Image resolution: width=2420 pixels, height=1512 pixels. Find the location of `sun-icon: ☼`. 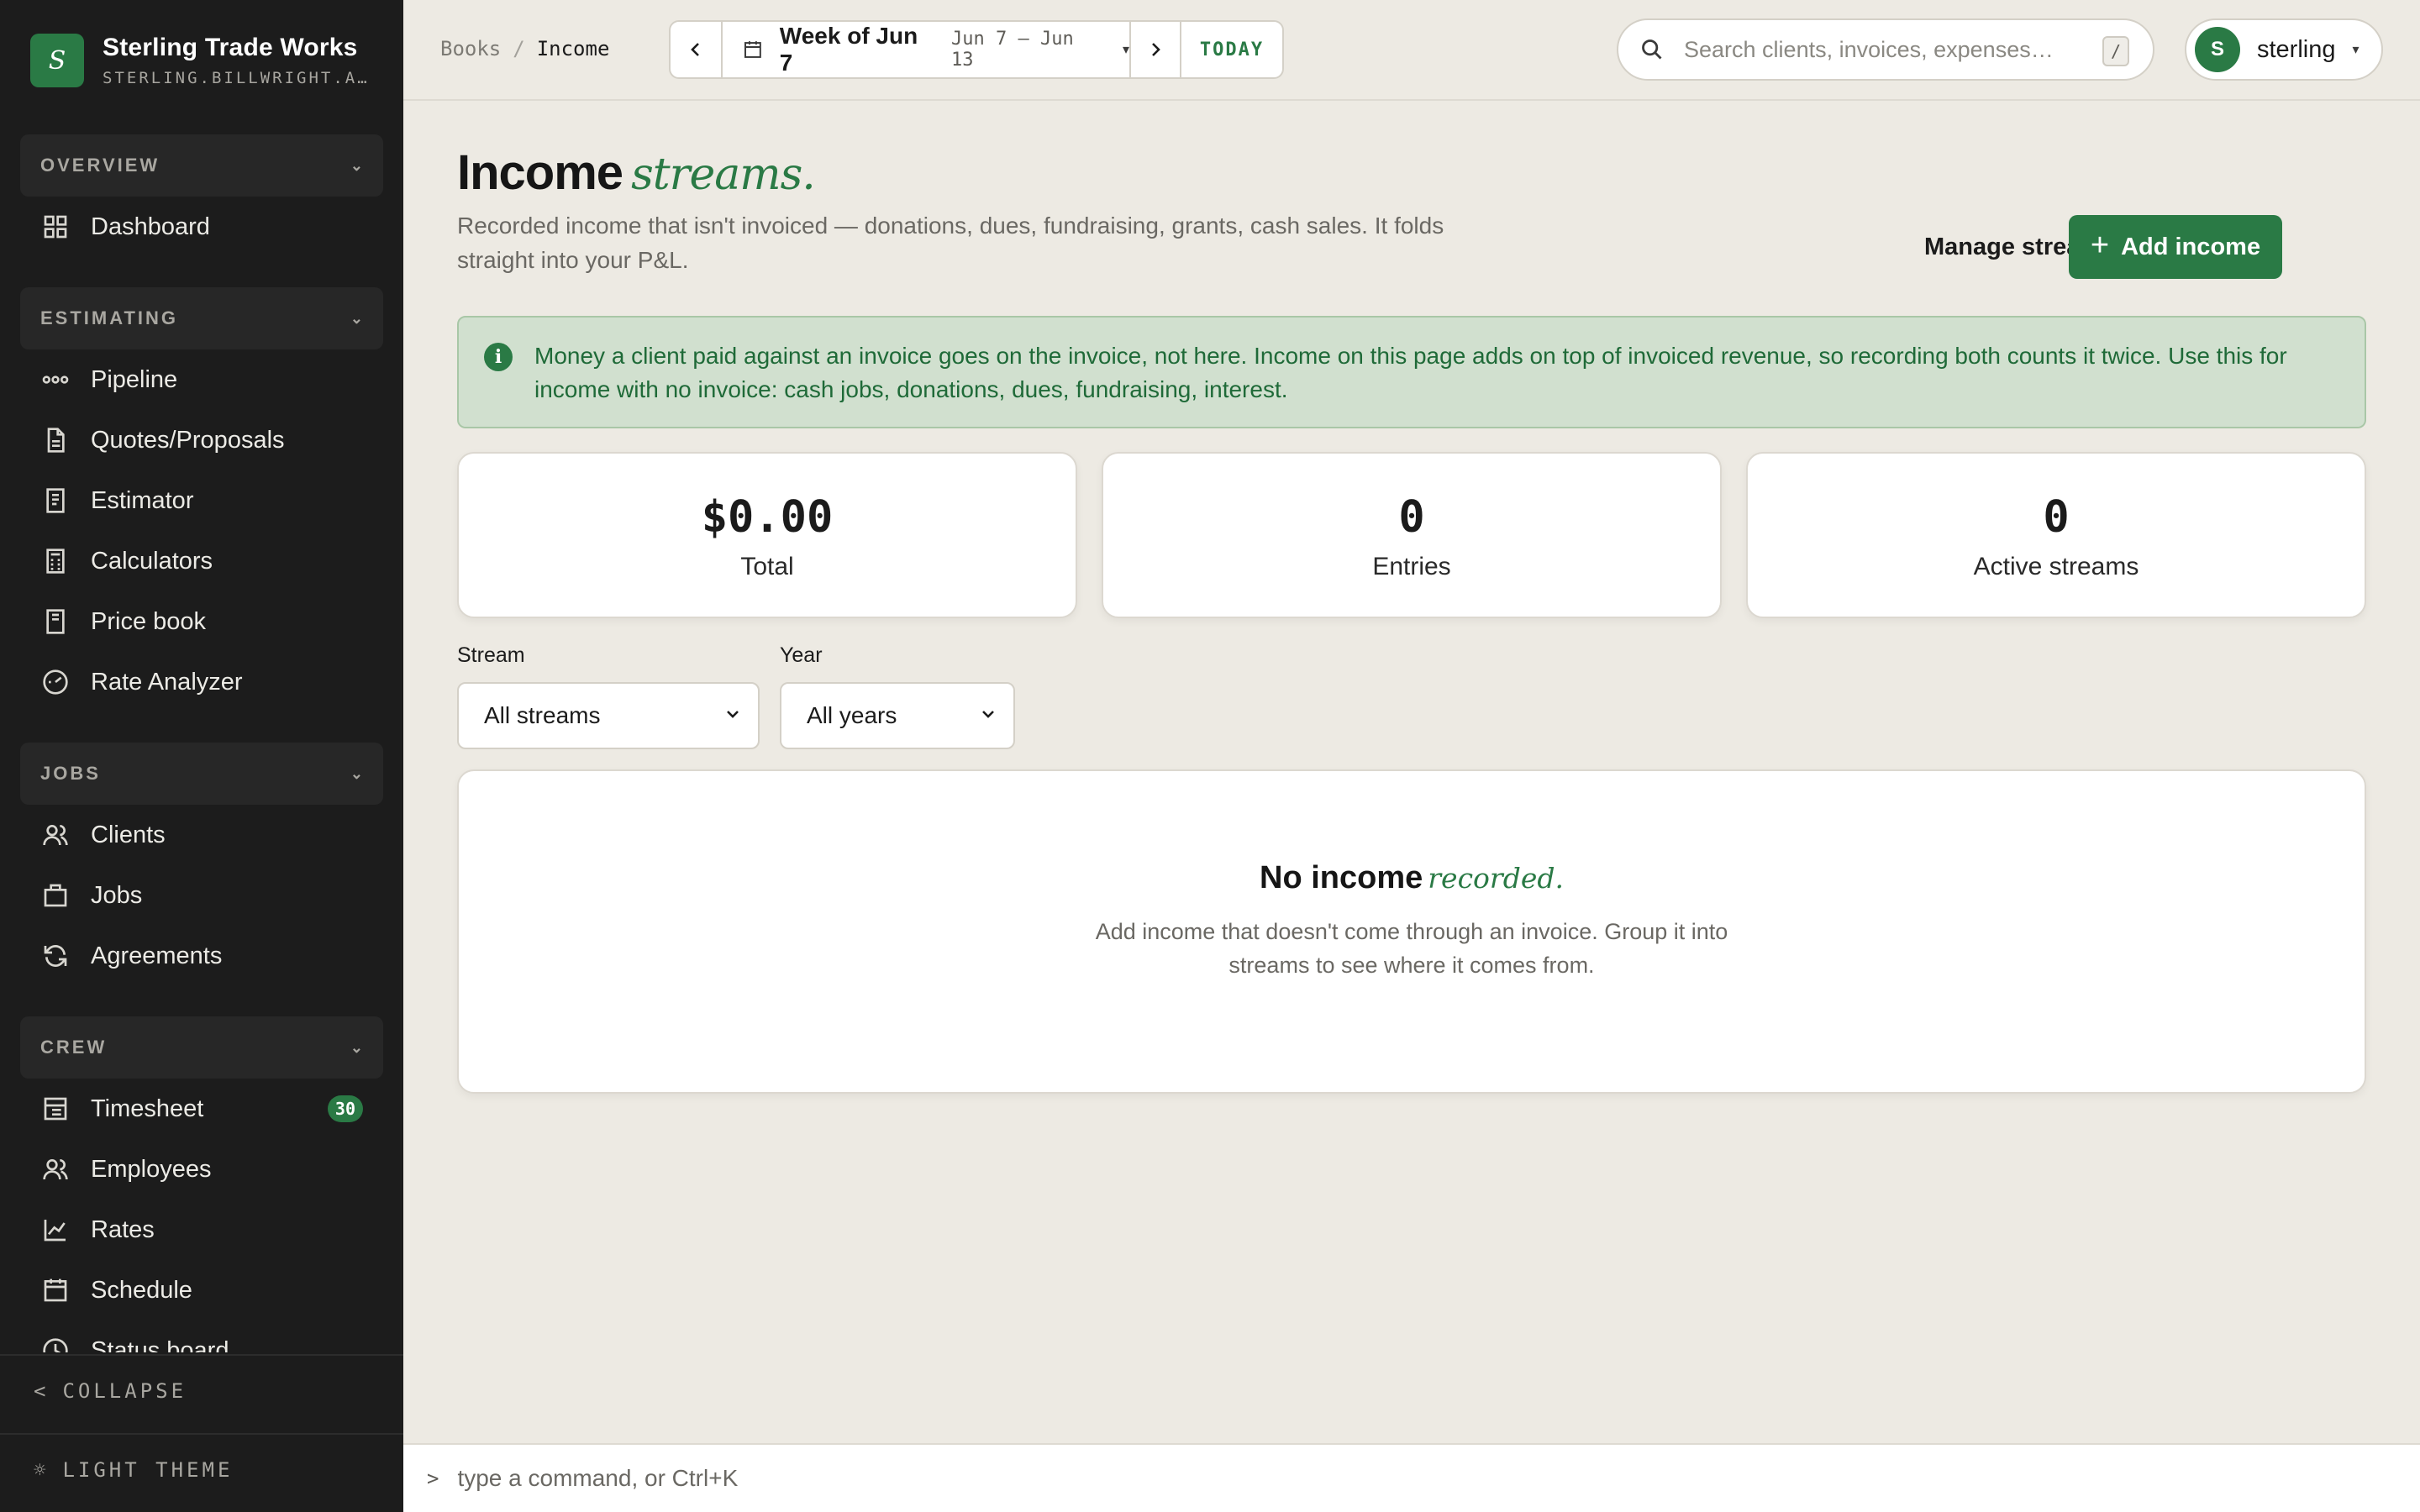

sun-icon: ☼ is located at coordinates (40, 1470).